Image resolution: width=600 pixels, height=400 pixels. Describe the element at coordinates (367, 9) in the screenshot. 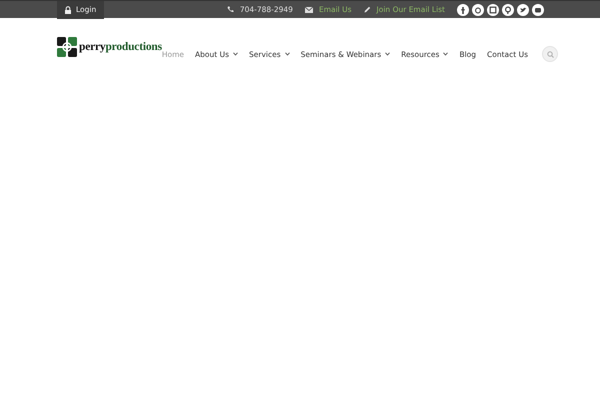

I see `pencil-icon` at that location.